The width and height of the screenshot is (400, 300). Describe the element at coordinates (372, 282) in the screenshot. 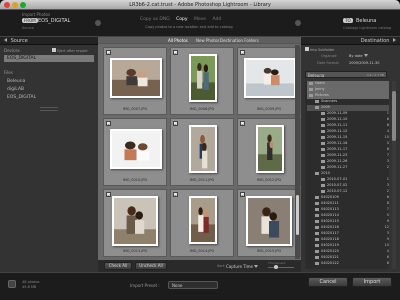

I see `import-button: Import` at that location.